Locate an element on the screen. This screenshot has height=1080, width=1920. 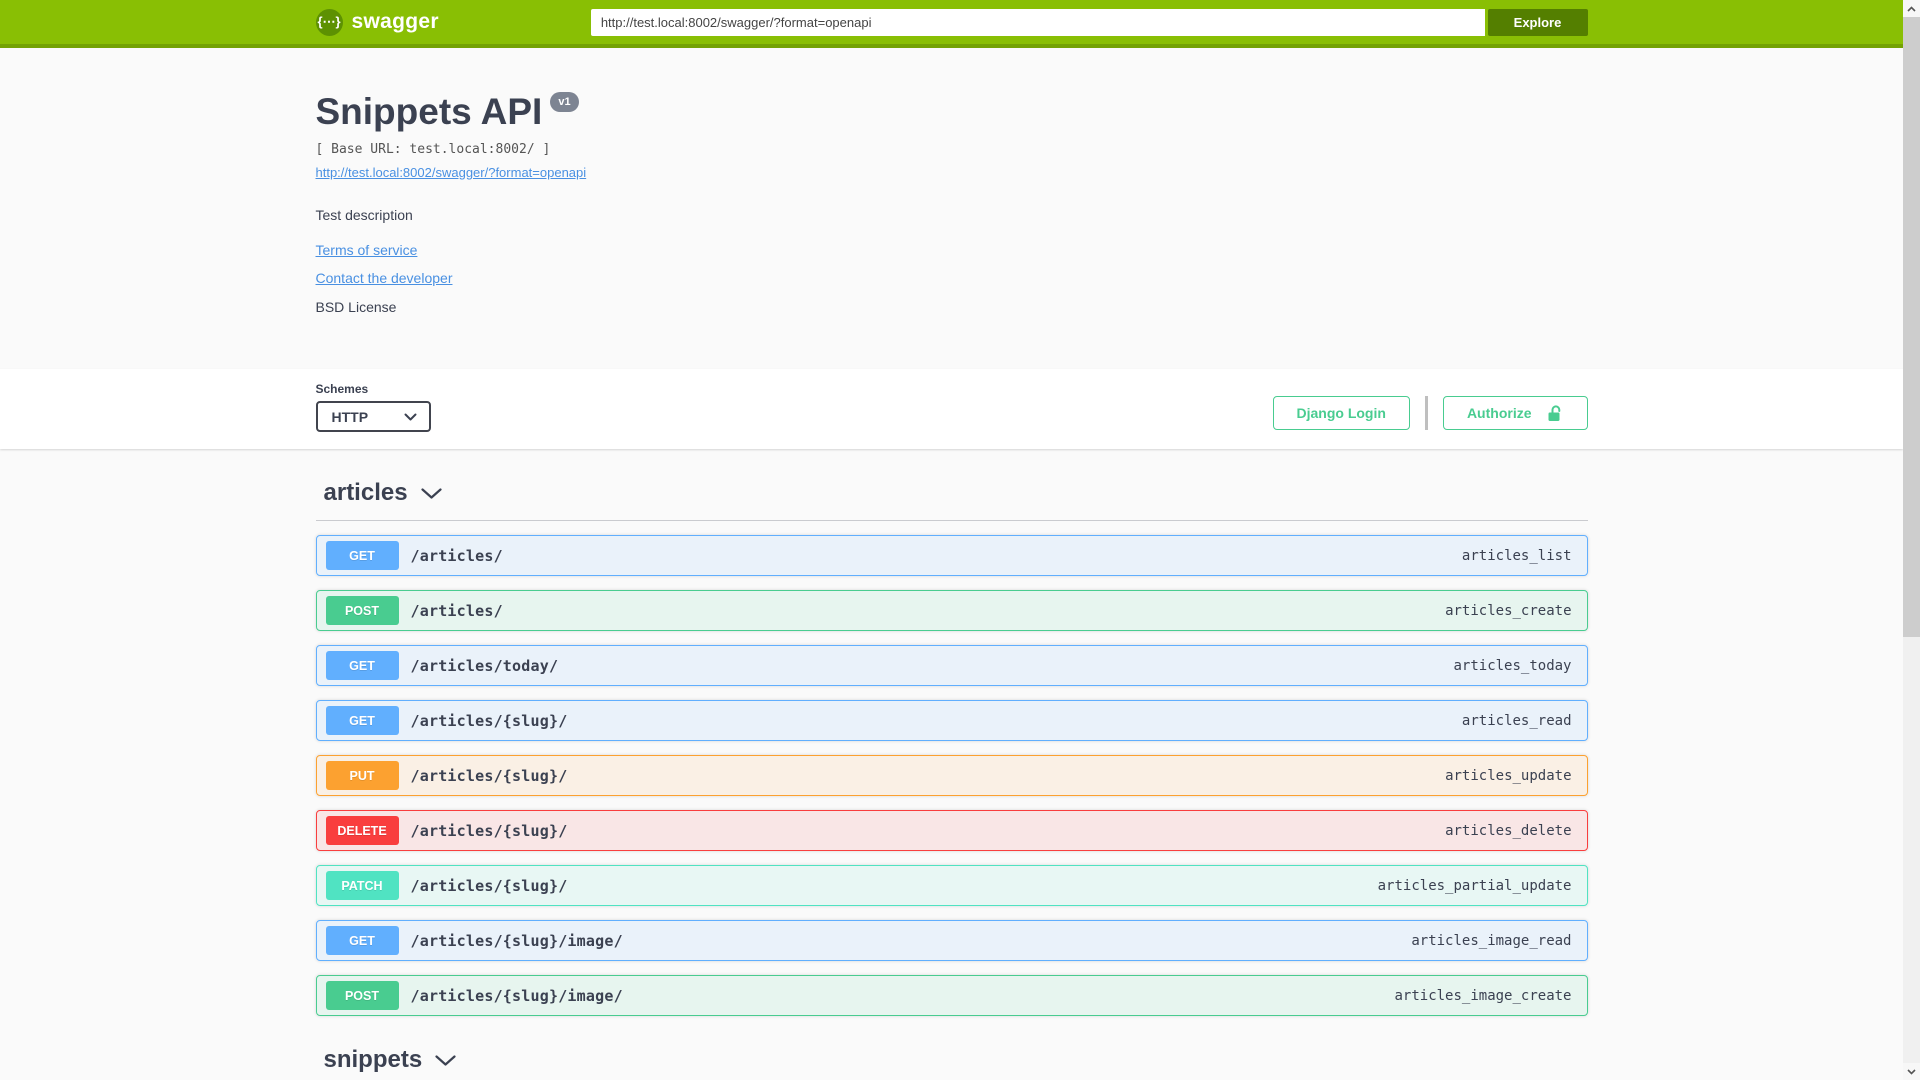
topbar: {⋯} swagger Explore is located at coordinates (951, 24).